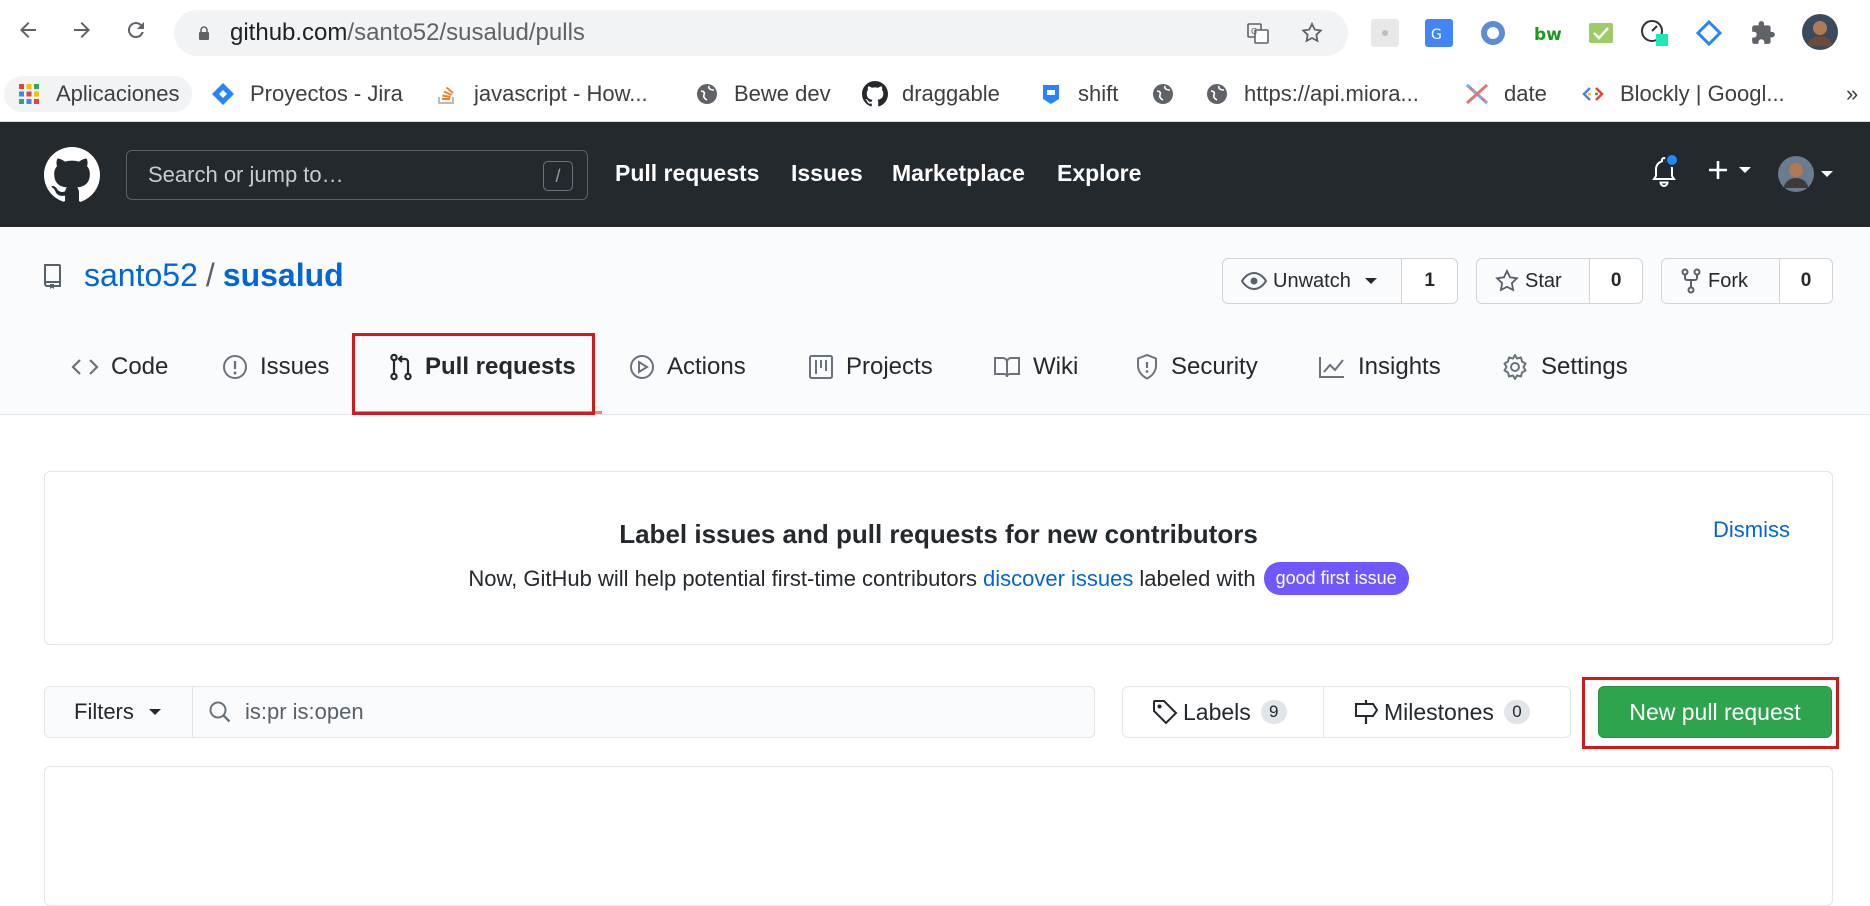 This screenshot has width=1870, height=906. I want to click on tag-icon, so click(1165, 712).